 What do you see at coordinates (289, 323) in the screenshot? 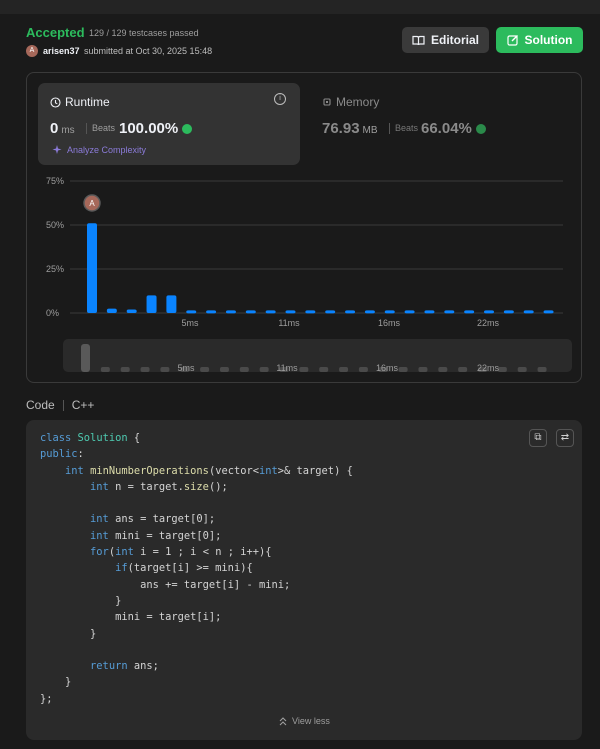
I see `x-tick-label: 11ms` at bounding box center [289, 323].